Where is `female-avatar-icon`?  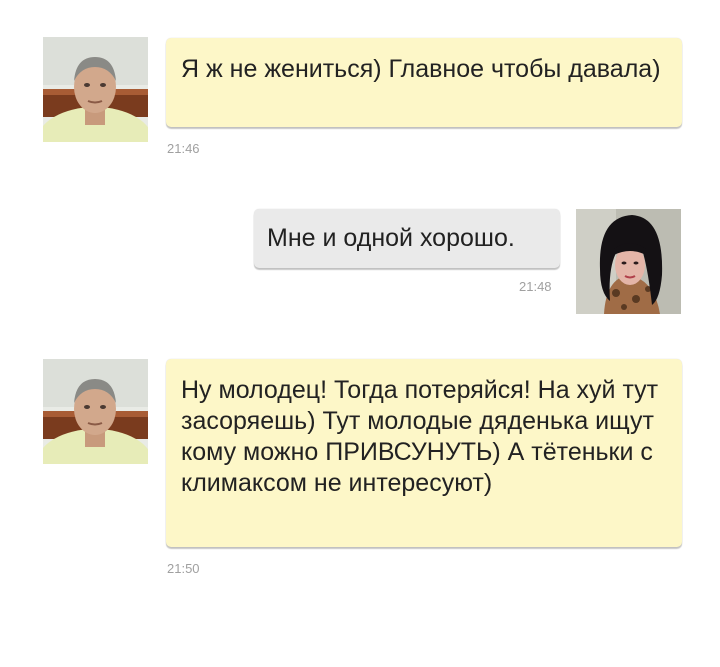
female-avatar-icon is located at coordinates (628, 261).